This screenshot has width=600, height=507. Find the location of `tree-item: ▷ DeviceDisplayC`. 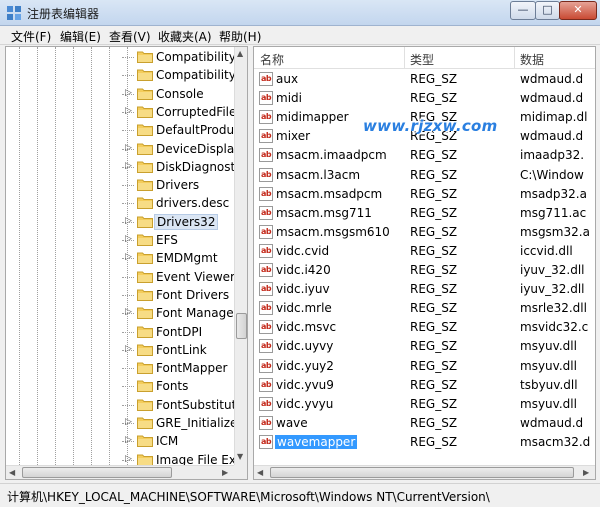

tree-item: ▷ DeviceDisplayC is located at coordinates (126, 149).